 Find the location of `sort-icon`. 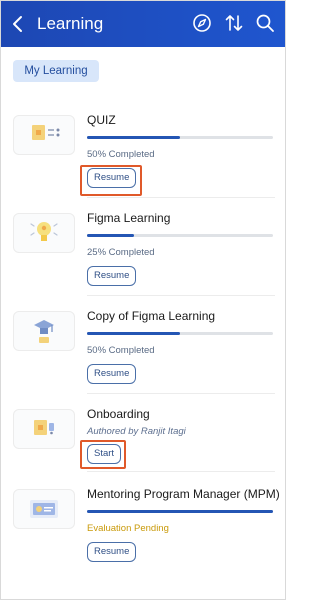

sort-icon is located at coordinates (234, 23).